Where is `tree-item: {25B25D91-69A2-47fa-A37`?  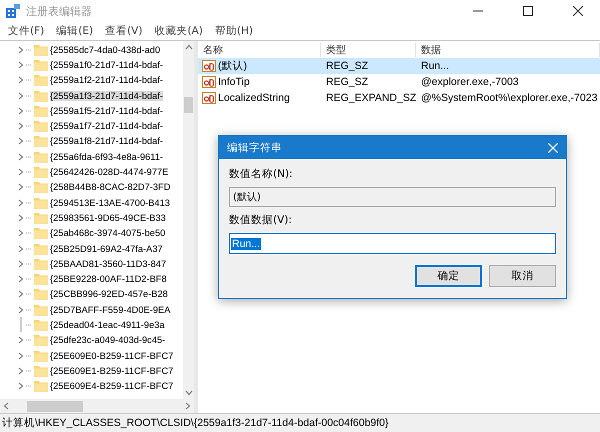 tree-item: {25B25D91-69A2-47fa-A37 is located at coordinates (106, 249).